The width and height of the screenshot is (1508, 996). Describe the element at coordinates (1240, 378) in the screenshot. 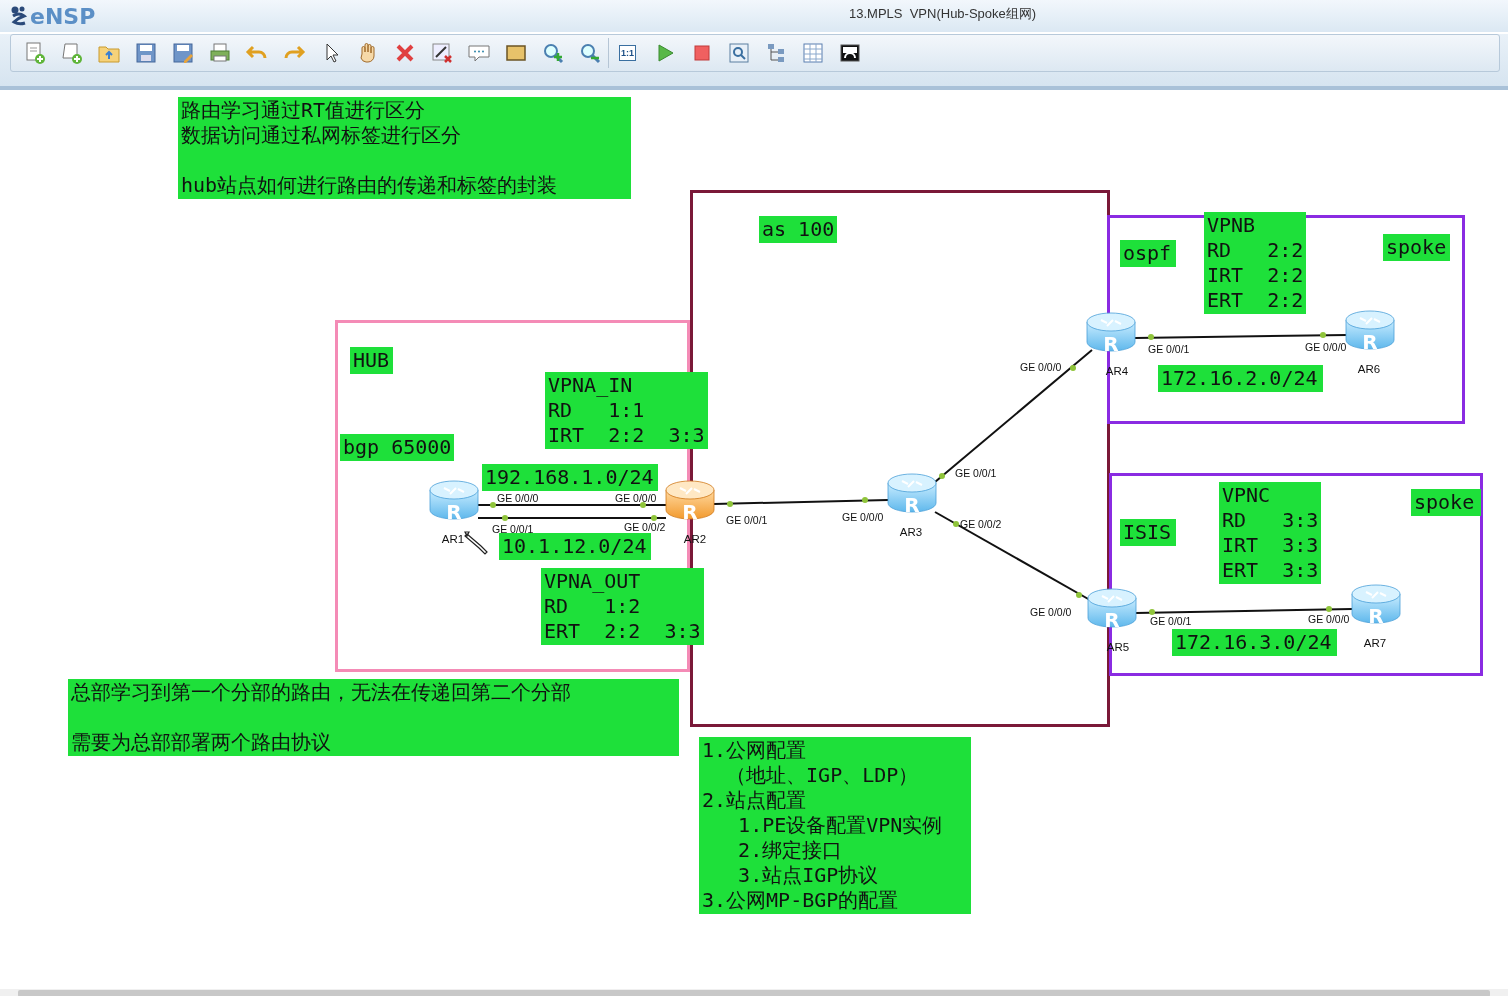

I see `note-label: 172.16.2.0/24` at that location.